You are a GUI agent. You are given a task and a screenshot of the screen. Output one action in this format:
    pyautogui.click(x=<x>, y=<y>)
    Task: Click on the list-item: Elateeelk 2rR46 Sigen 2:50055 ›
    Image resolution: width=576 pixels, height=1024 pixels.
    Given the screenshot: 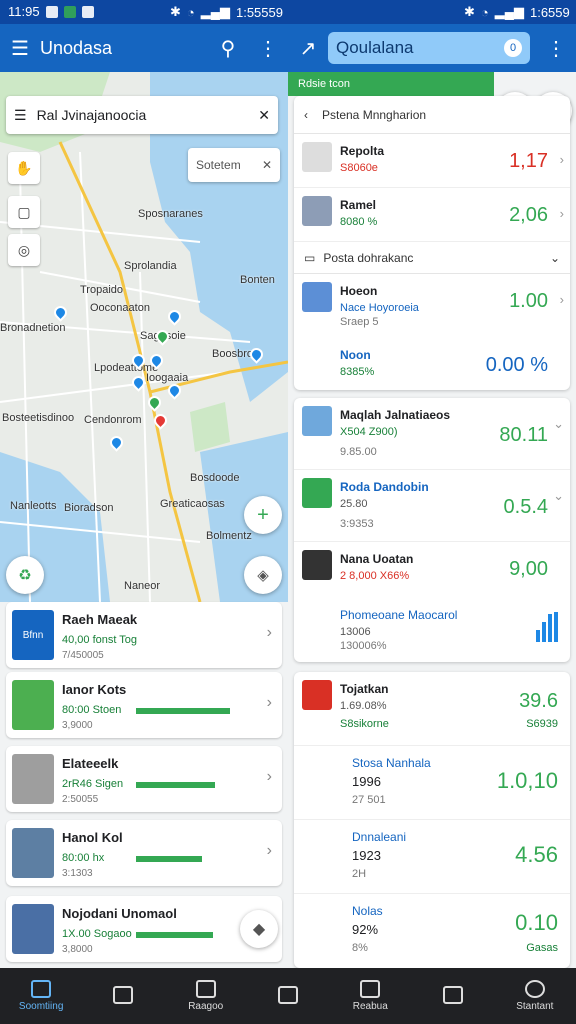 What is the action you would take?
    pyautogui.click(x=144, y=779)
    